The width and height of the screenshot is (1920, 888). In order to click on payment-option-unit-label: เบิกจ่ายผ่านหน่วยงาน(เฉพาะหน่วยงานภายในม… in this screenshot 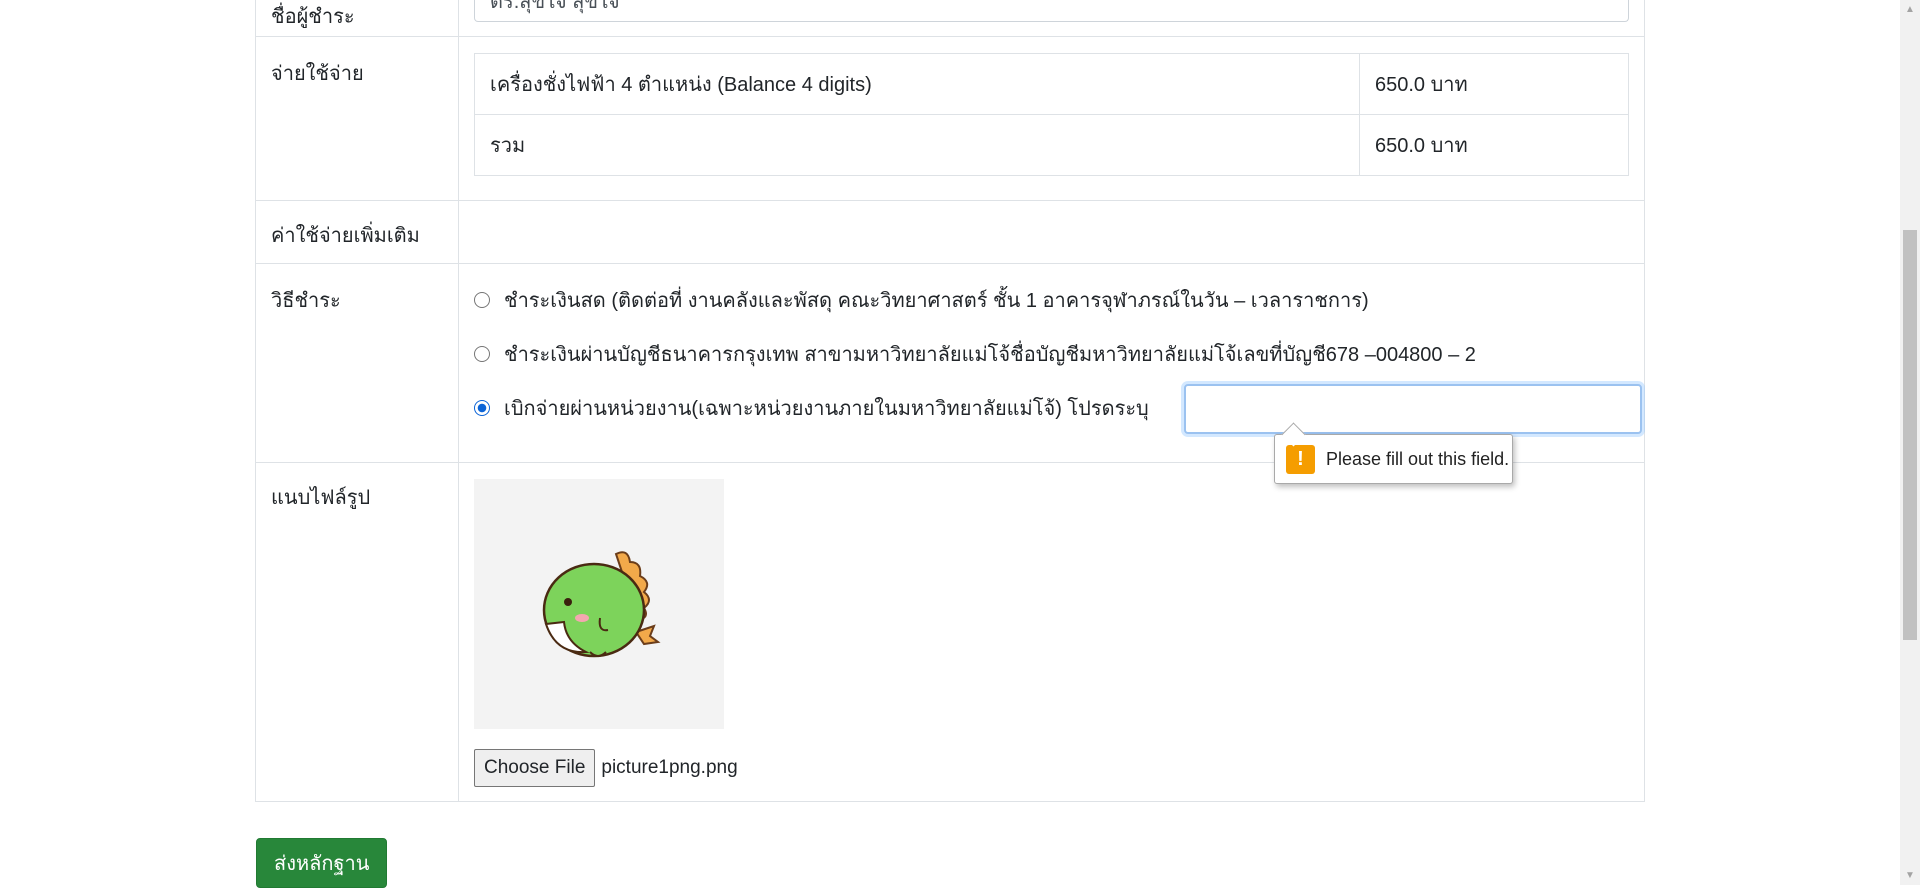, I will do `click(826, 409)`.